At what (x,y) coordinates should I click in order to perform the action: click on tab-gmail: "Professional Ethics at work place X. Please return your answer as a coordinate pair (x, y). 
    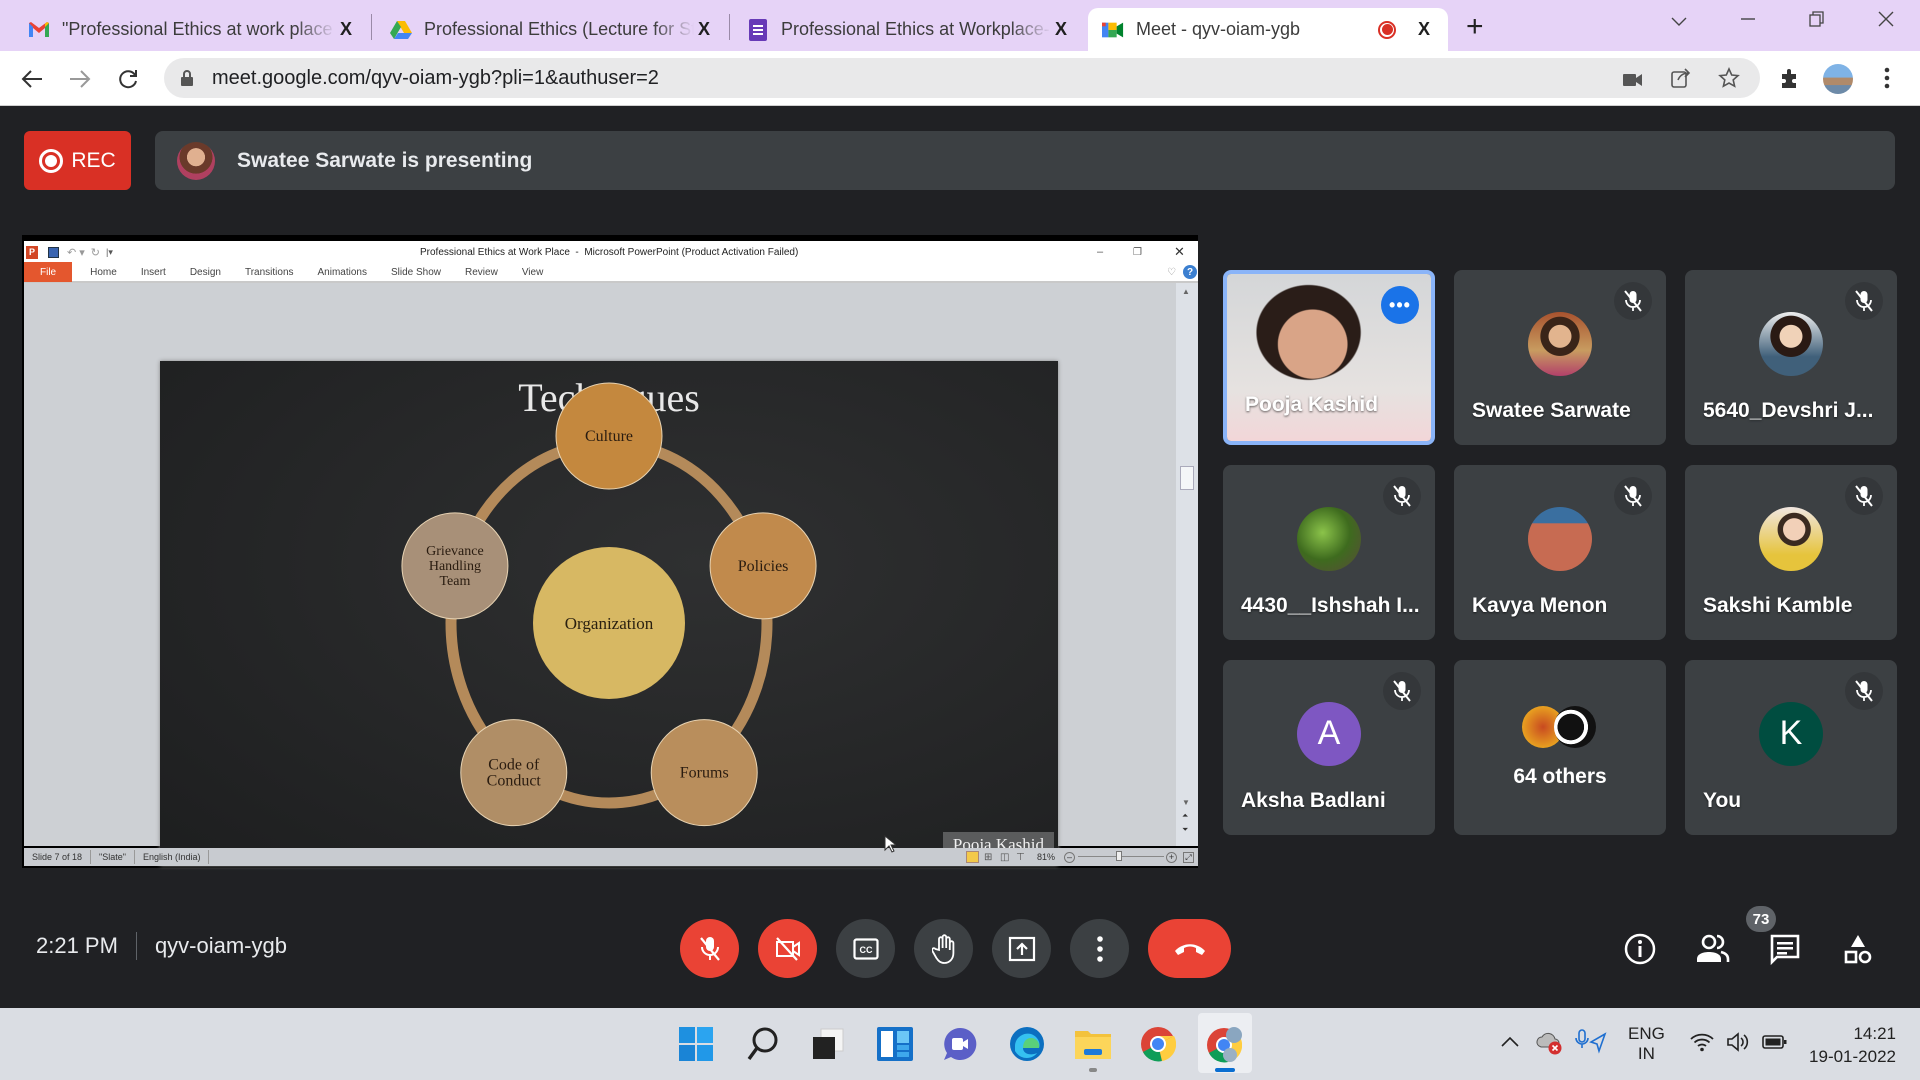
    Looking at the image, I should click on (192, 29).